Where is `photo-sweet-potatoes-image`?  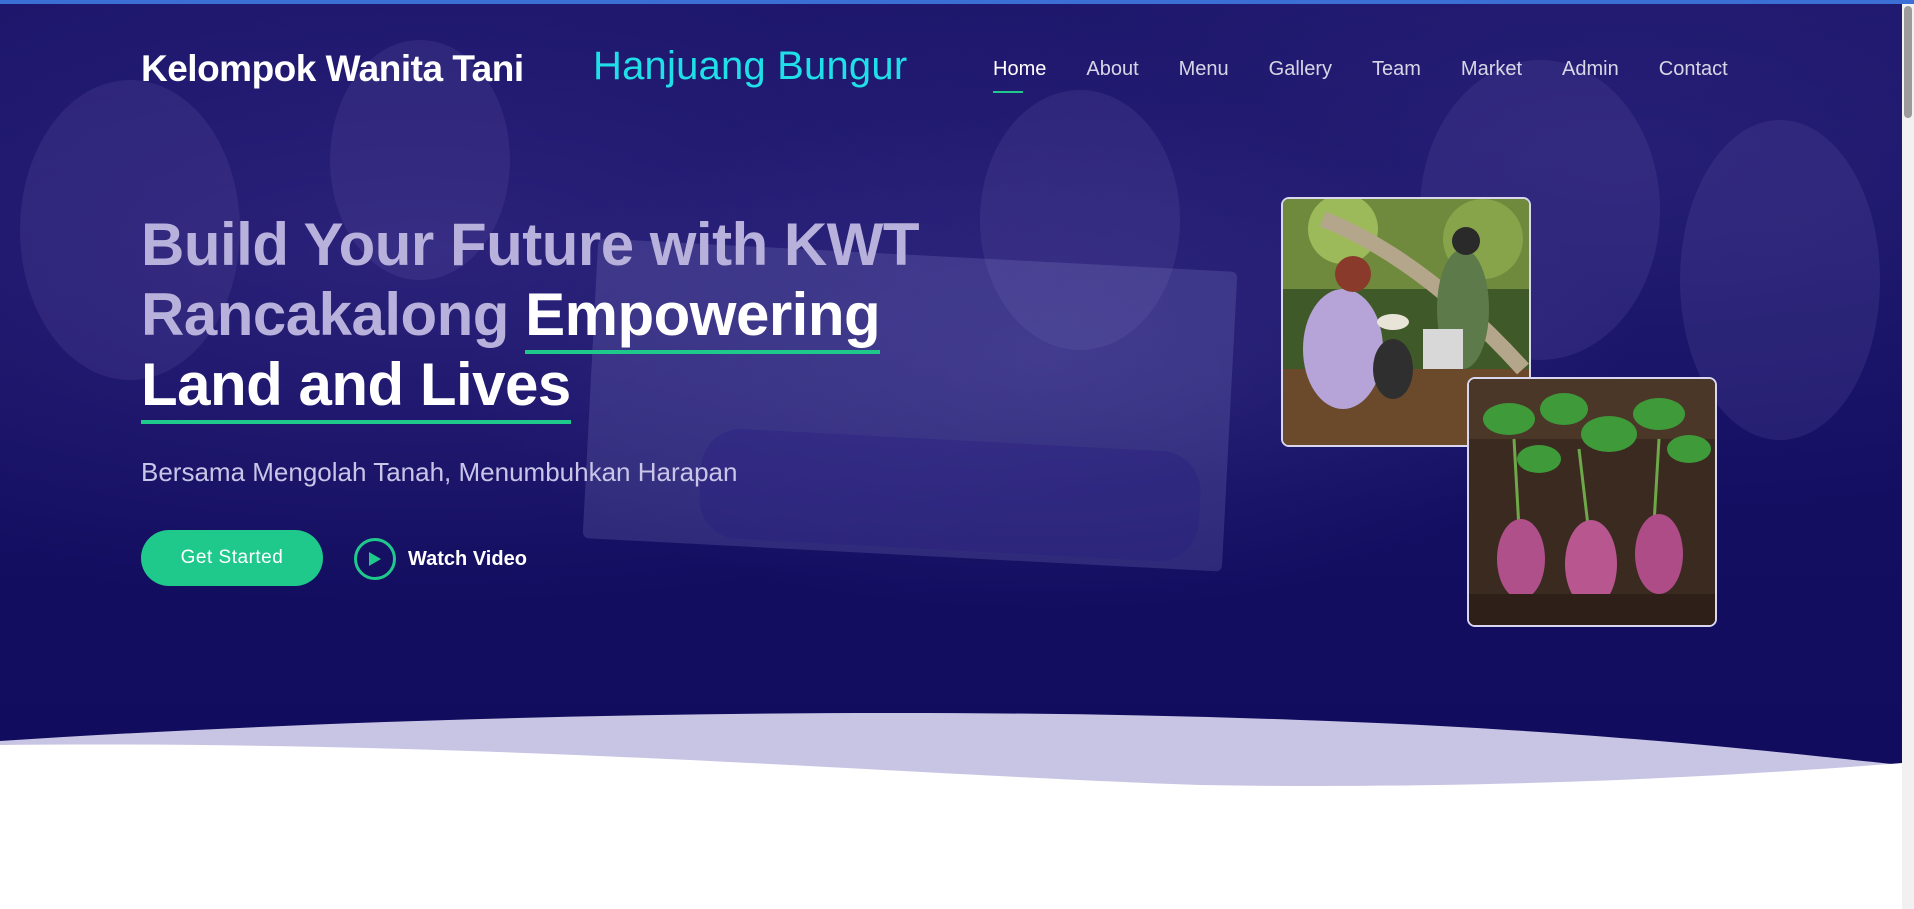
photo-sweet-potatoes-image is located at coordinates (1592, 502).